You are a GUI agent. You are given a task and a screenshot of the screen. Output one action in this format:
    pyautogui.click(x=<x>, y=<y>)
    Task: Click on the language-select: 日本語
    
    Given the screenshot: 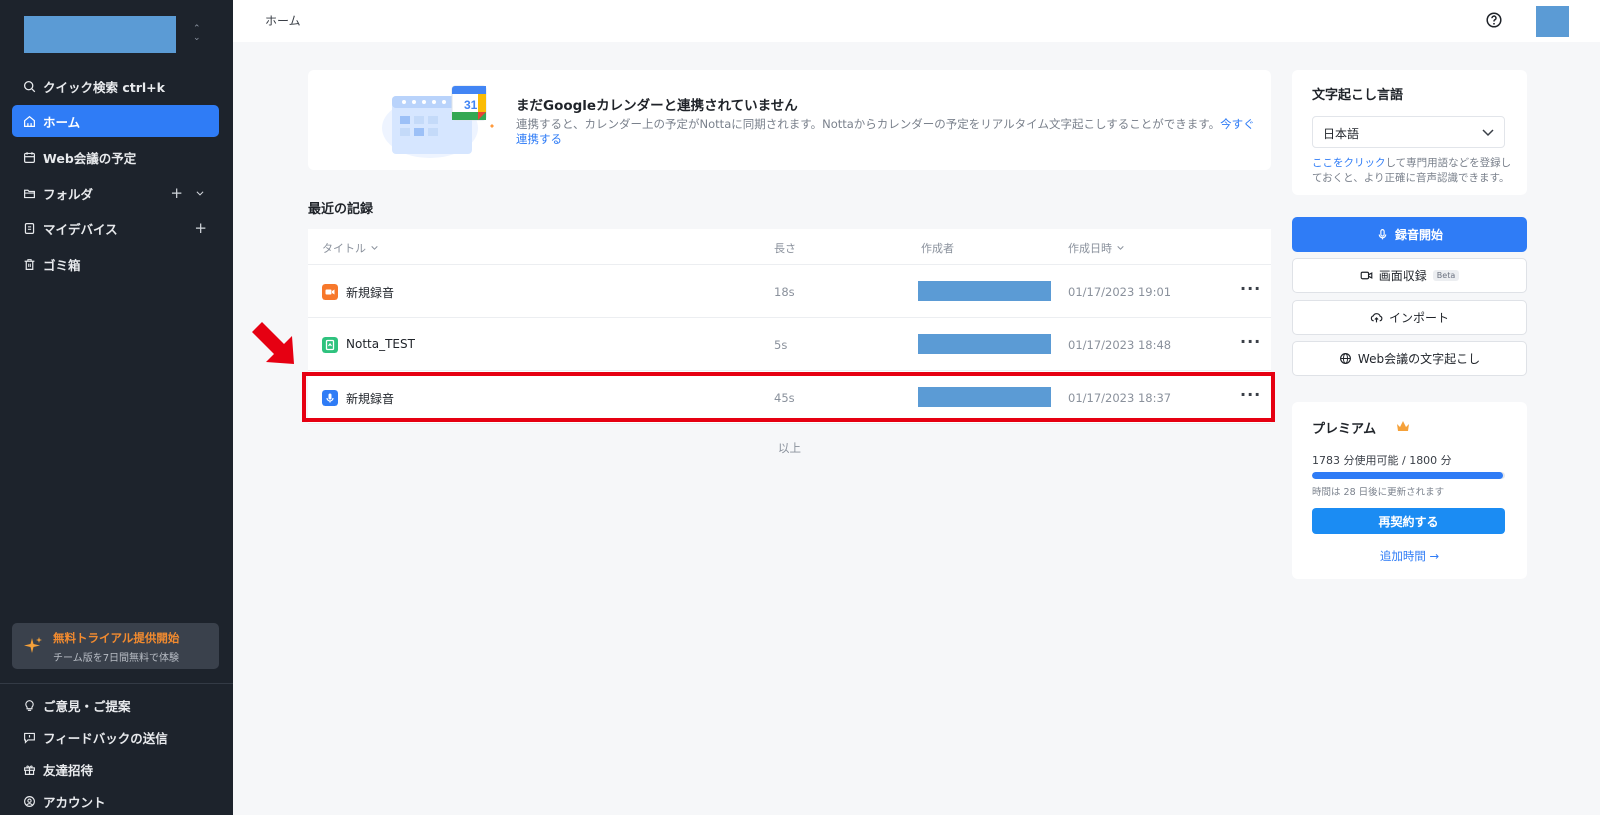 What is the action you would take?
    pyautogui.click(x=1408, y=132)
    